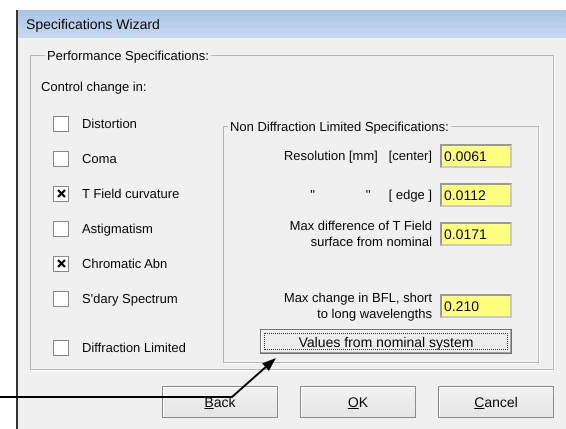 The image size is (566, 429). I want to click on checkbox-label: Coma, so click(99, 158).